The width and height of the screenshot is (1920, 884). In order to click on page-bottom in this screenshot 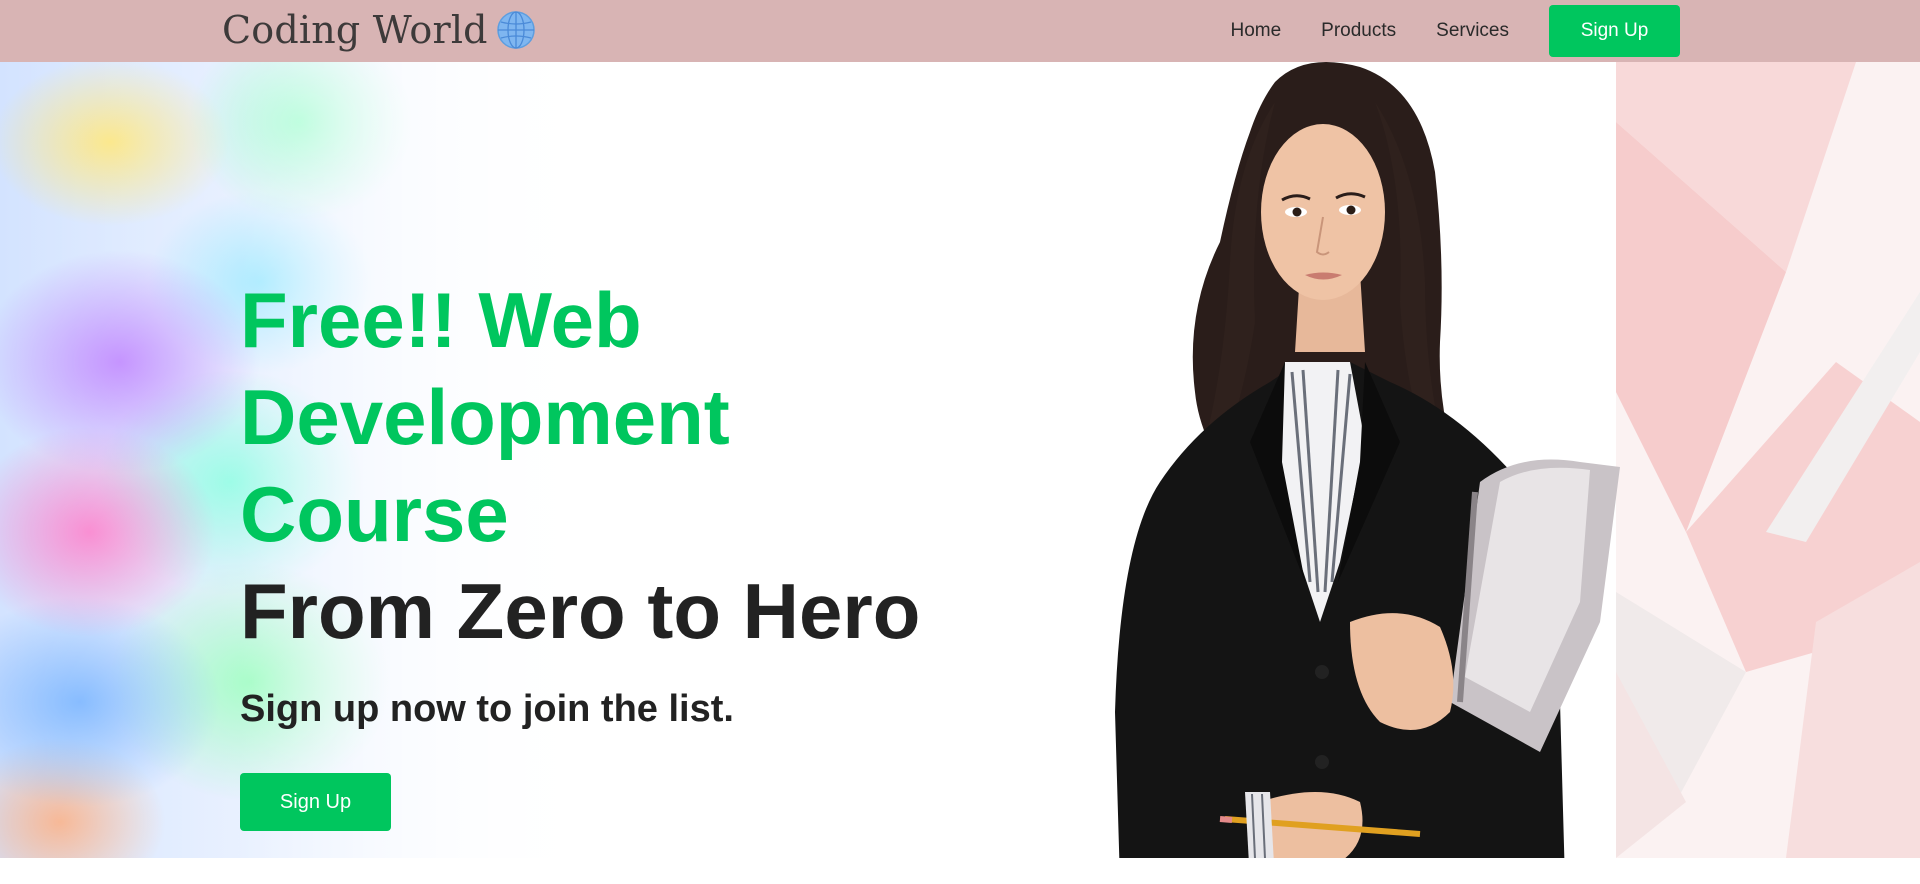, I will do `click(960, 871)`.